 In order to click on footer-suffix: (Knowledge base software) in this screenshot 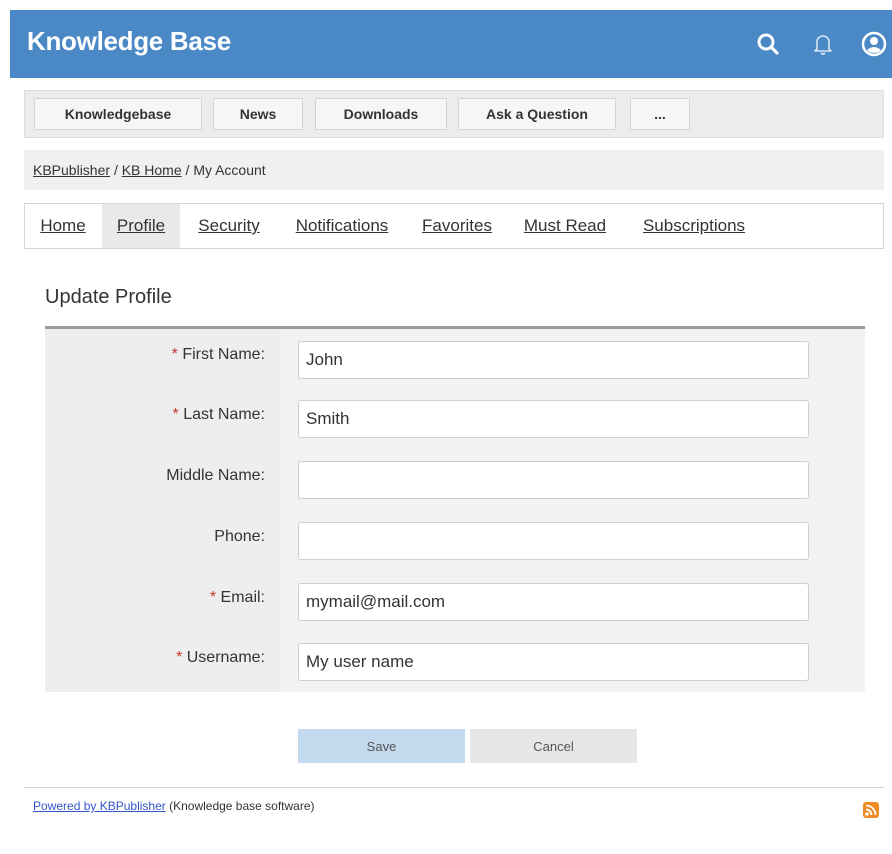, I will do `click(242, 806)`.